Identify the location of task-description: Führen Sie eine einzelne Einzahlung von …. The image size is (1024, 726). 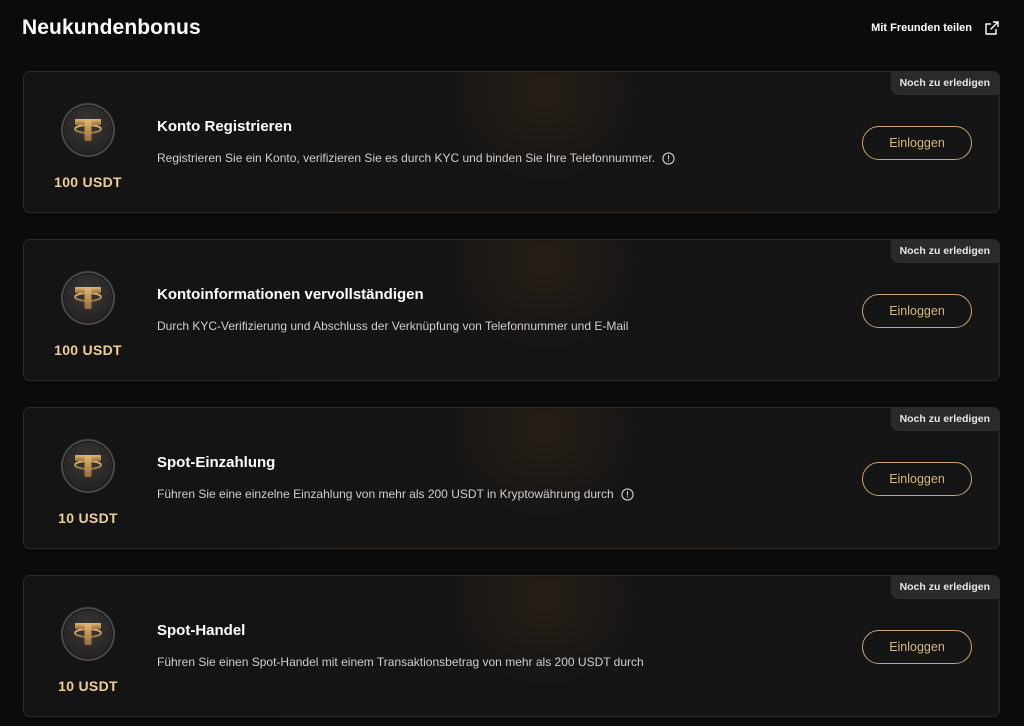
(395, 494).